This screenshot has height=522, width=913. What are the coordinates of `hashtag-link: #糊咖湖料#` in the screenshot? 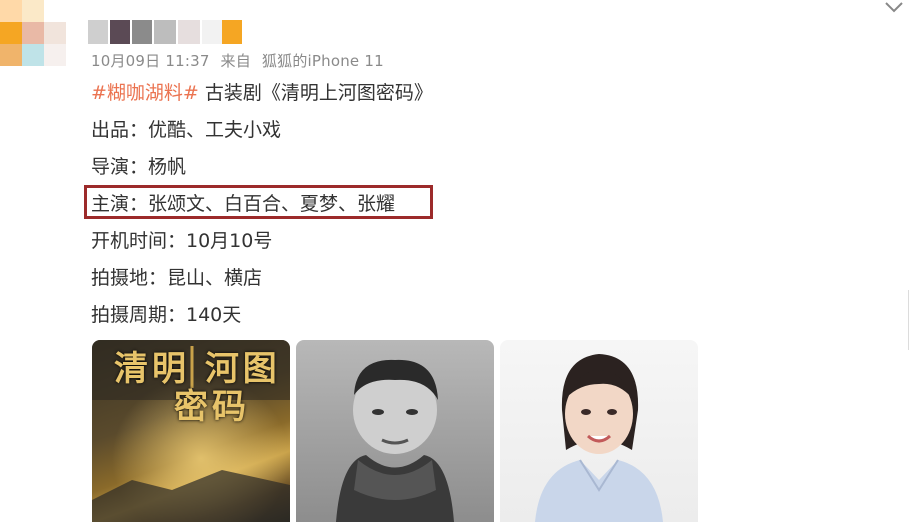 It's located at (145, 93).